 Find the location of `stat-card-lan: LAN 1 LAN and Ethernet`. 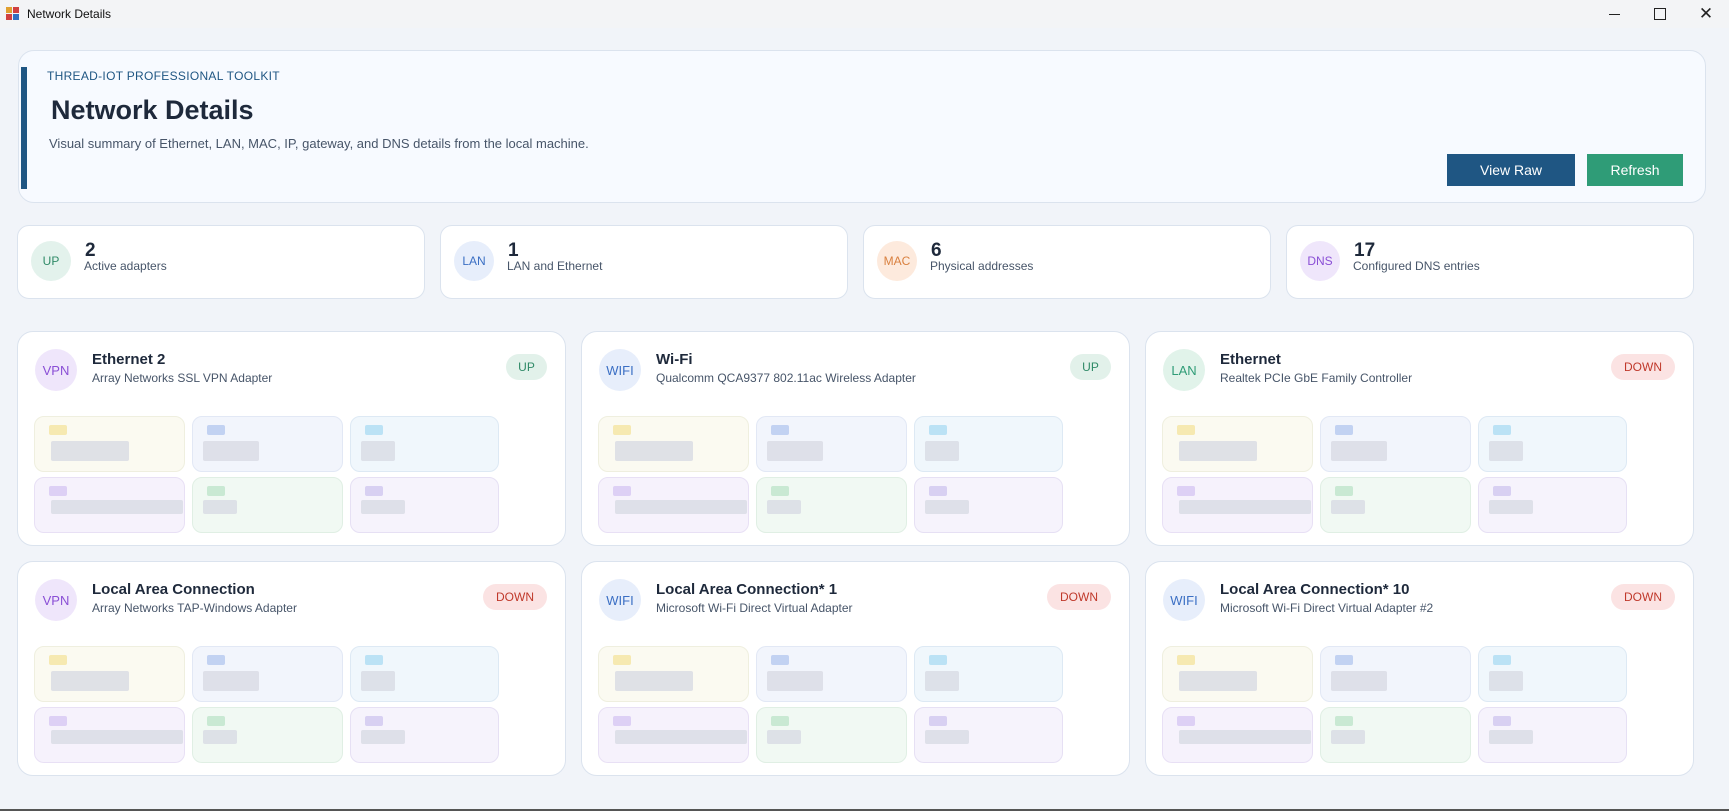

stat-card-lan: LAN 1 LAN and Ethernet is located at coordinates (644, 262).